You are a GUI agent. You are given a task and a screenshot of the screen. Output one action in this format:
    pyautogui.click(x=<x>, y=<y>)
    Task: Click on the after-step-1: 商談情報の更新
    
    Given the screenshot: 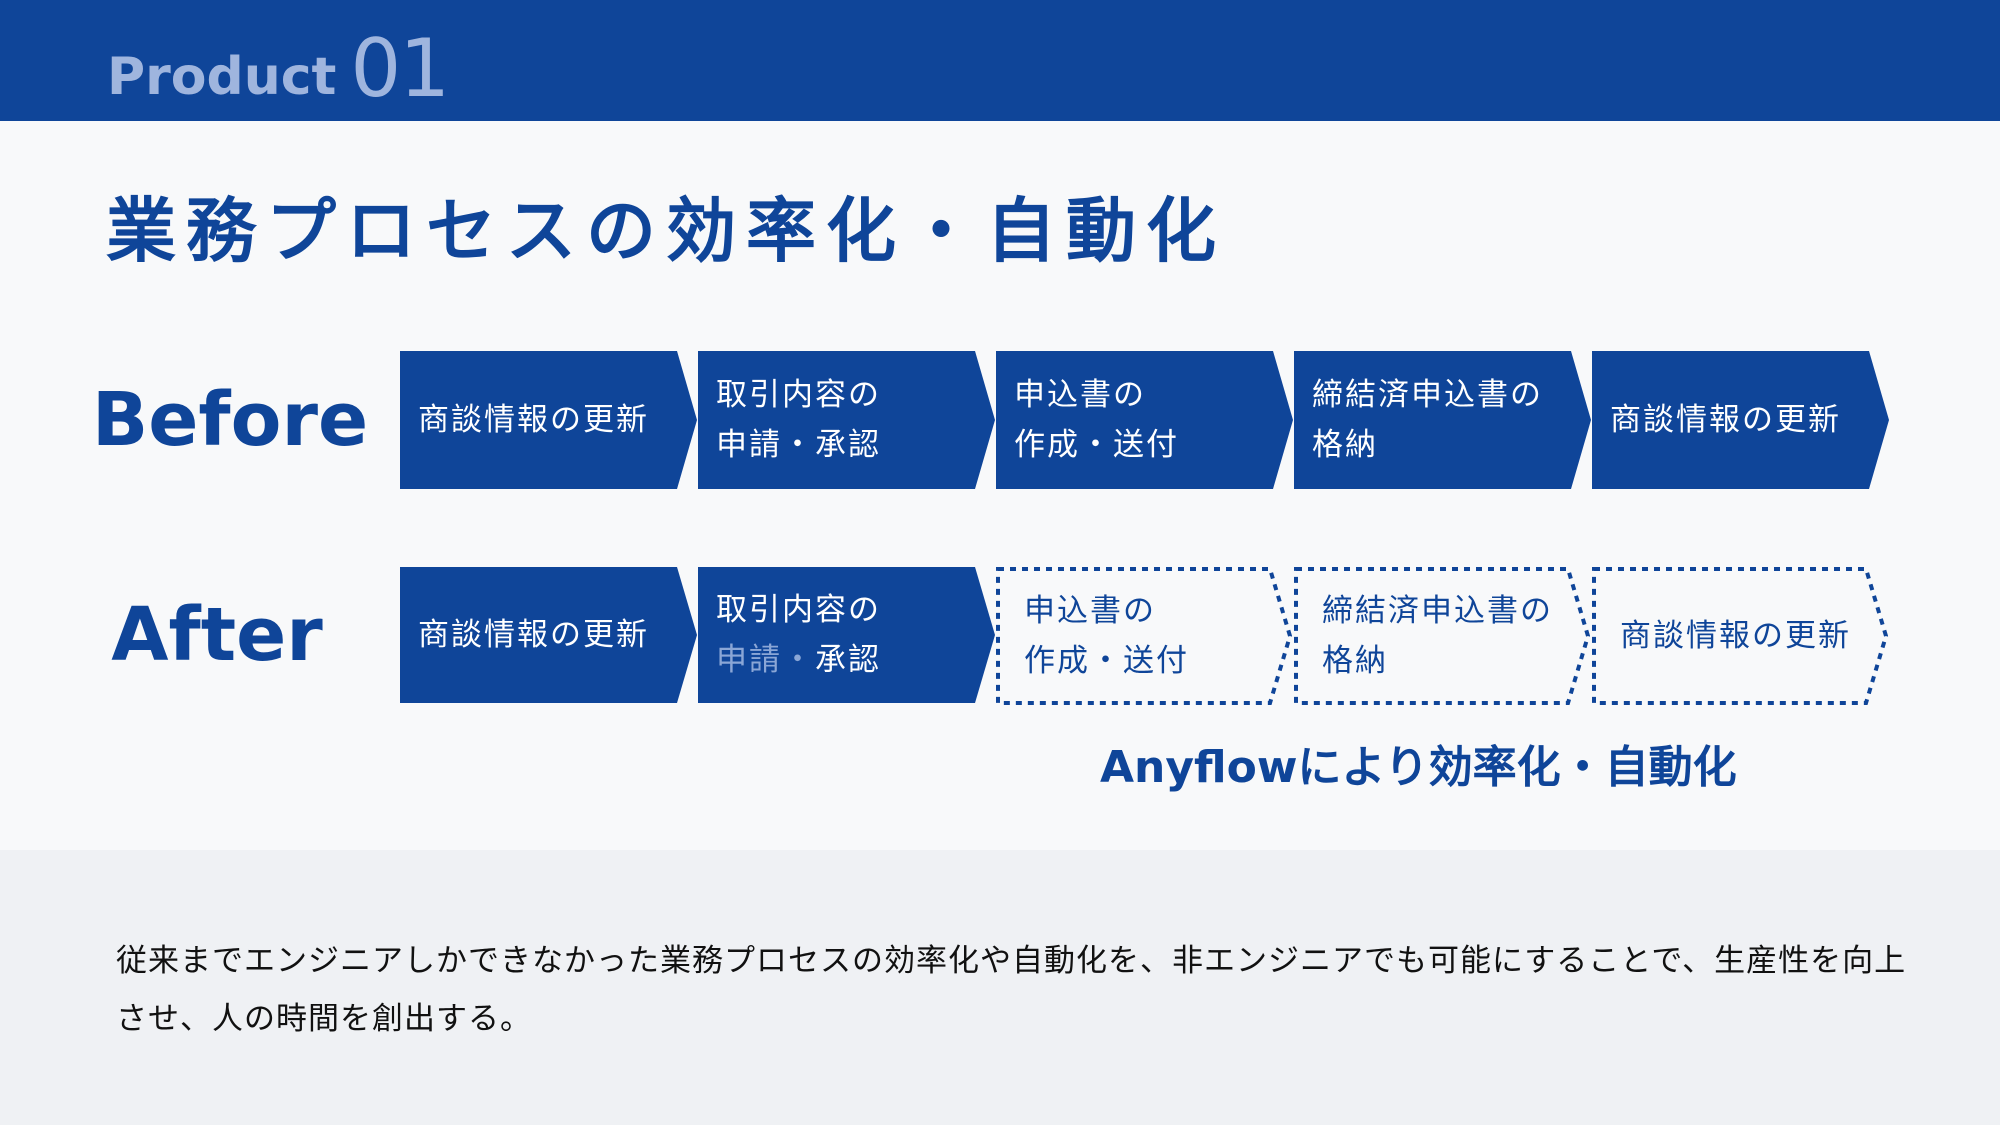 What is the action you would take?
    pyautogui.click(x=548, y=636)
    